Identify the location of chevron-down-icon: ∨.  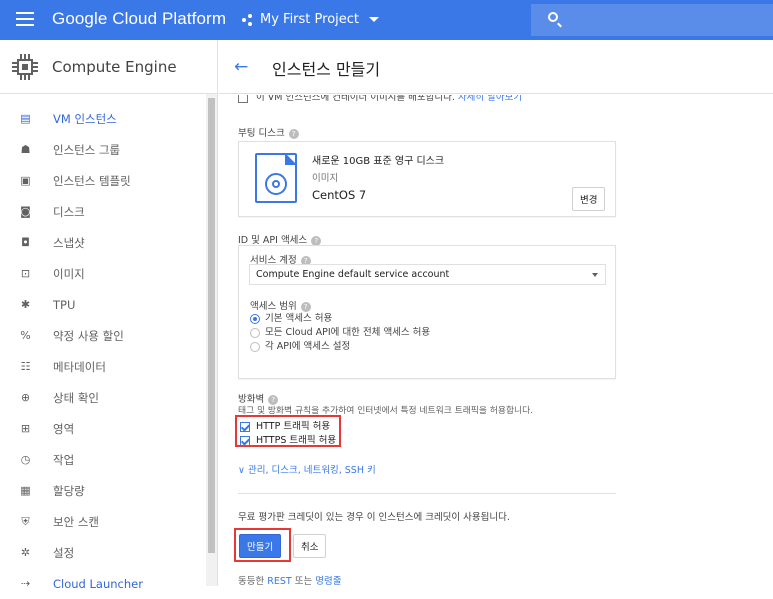
(241, 470).